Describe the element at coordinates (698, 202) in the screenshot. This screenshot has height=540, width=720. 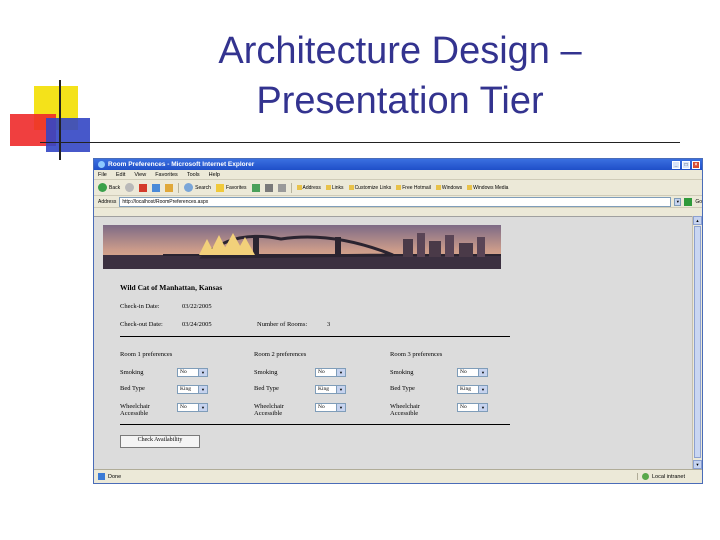
I see `go-button: Go` at that location.